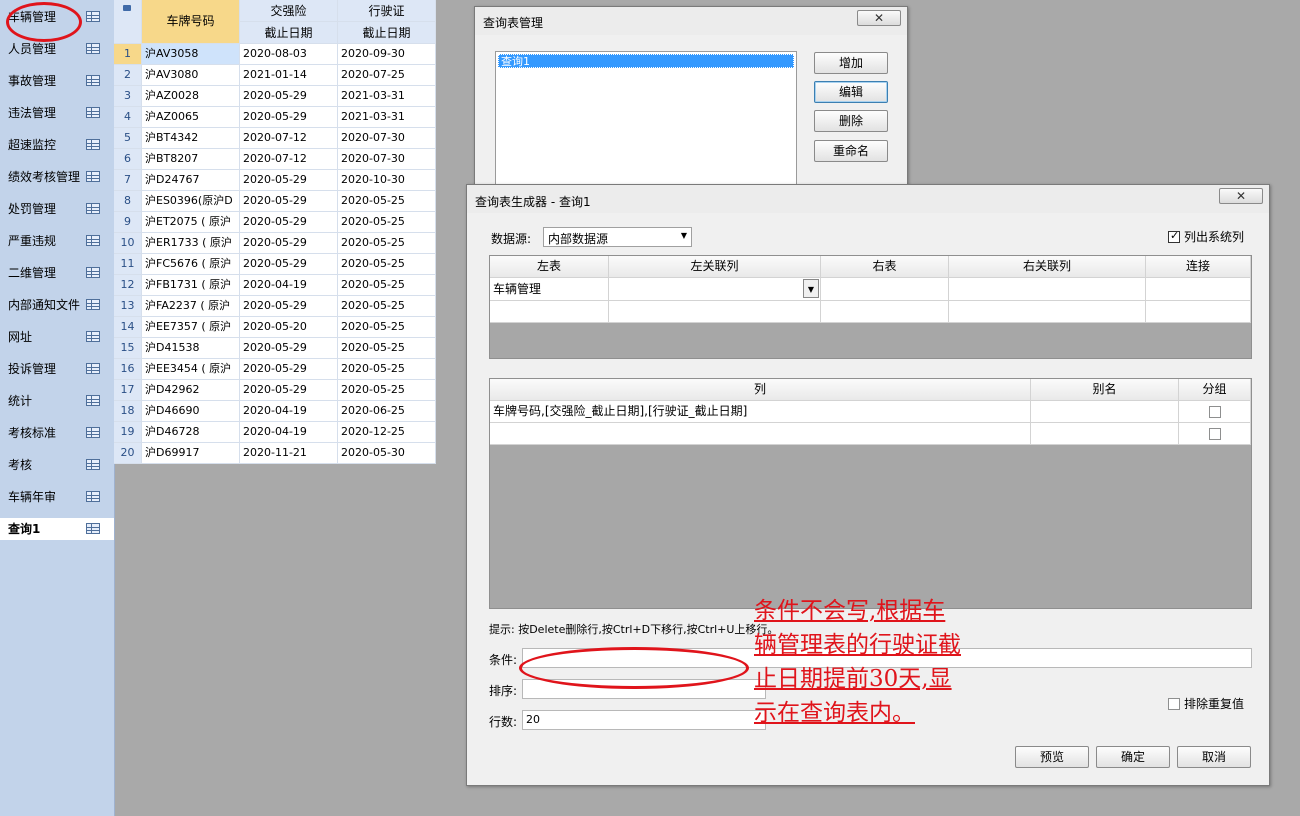  Describe the element at coordinates (191, 138) in the screenshot. I see `cell-plate: 沪BT4342` at that location.